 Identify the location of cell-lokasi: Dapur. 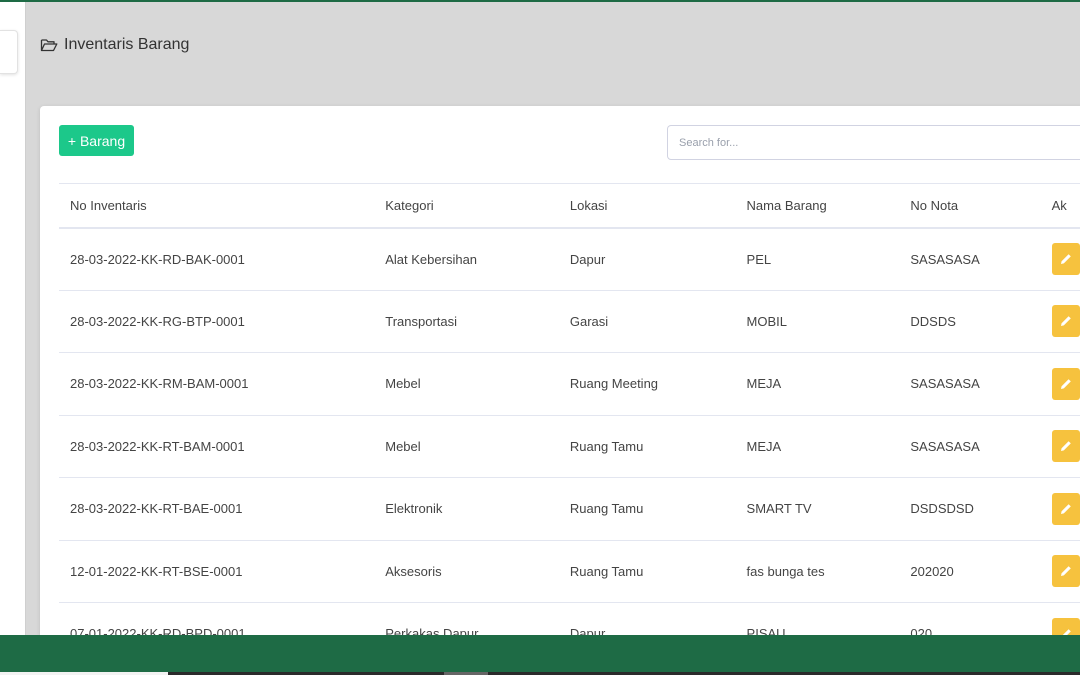
(587, 259).